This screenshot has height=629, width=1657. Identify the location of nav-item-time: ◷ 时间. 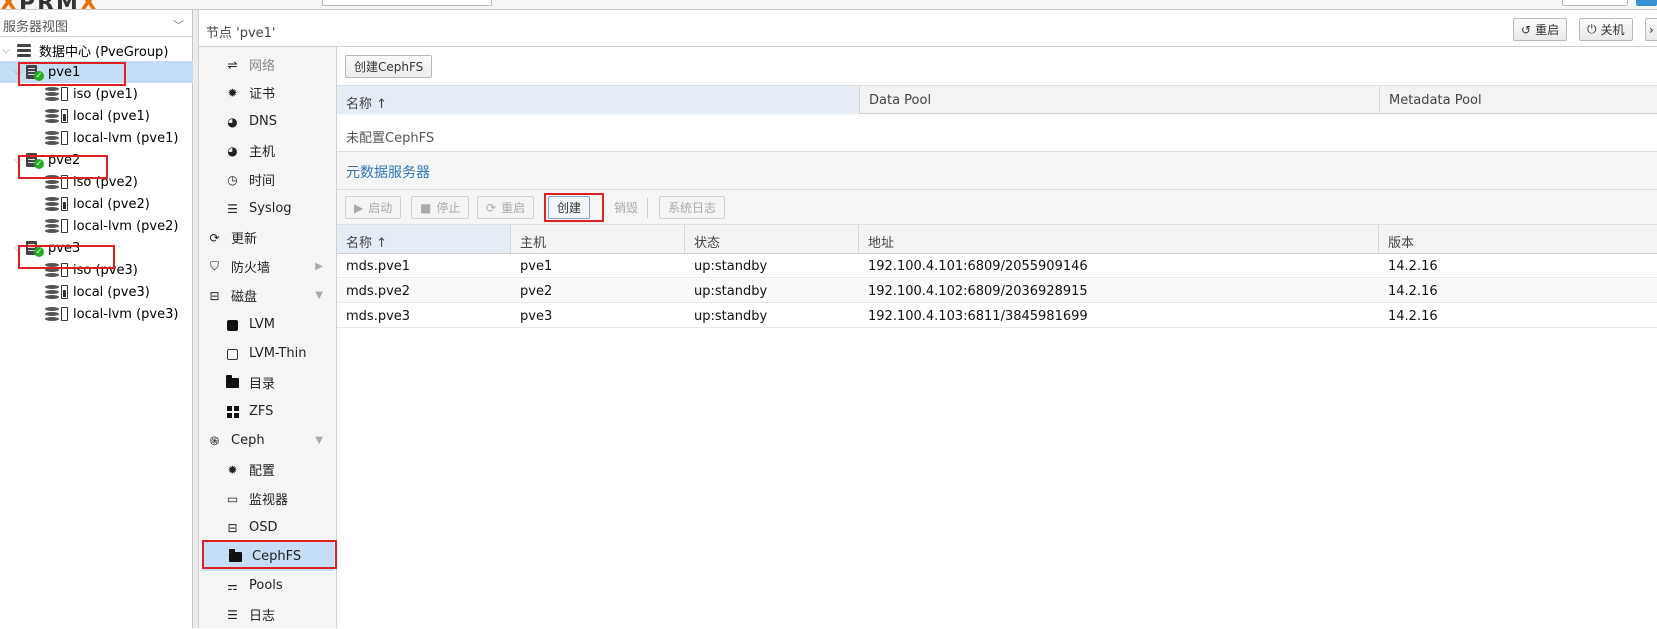
(268, 179).